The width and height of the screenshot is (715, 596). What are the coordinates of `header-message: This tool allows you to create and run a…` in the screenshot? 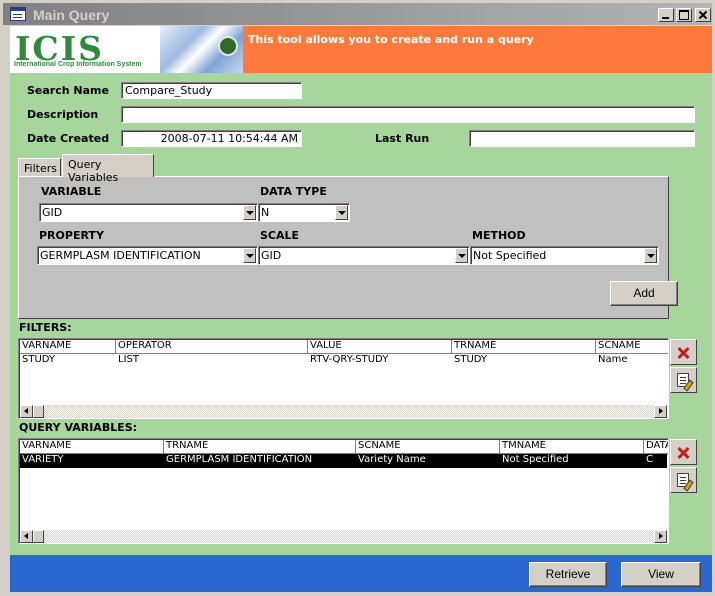 It's located at (391, 39).